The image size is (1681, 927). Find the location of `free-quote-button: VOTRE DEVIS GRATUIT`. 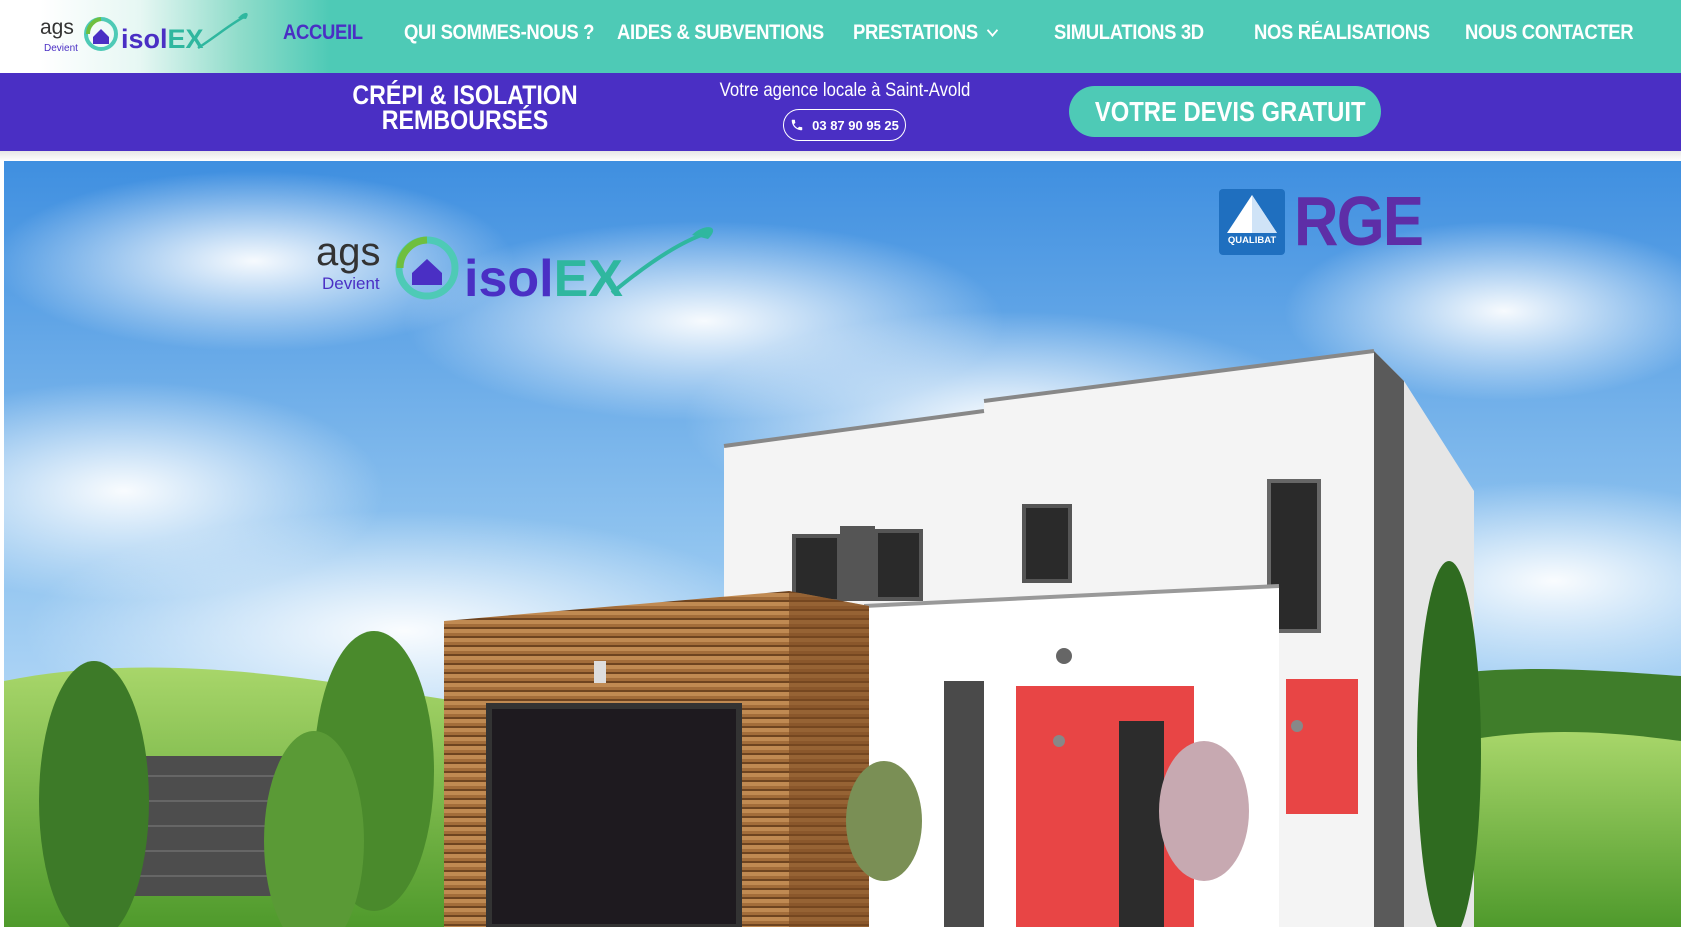

free-quote-button: VOTRE DEVIS GRATUIT is located at coordinates (1225, 111).